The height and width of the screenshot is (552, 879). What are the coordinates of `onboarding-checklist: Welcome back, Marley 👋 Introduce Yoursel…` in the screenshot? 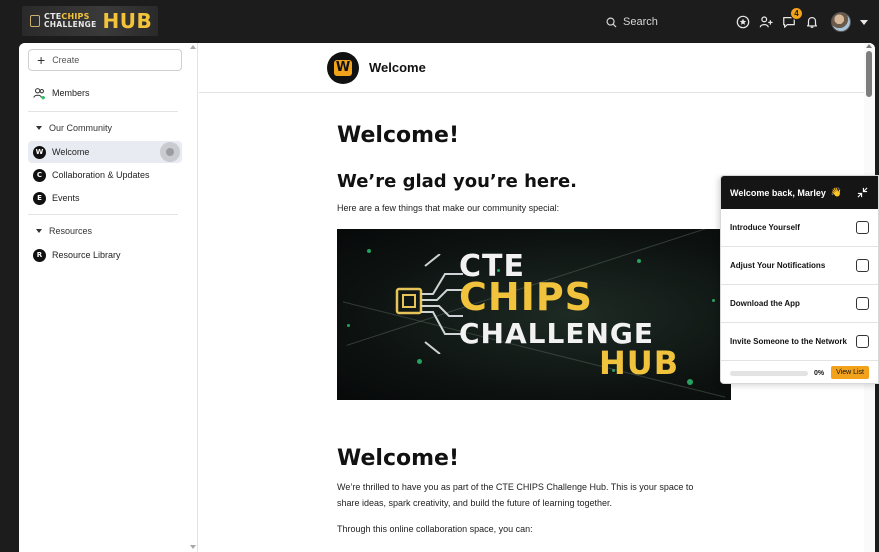 It's located at (799, 279).